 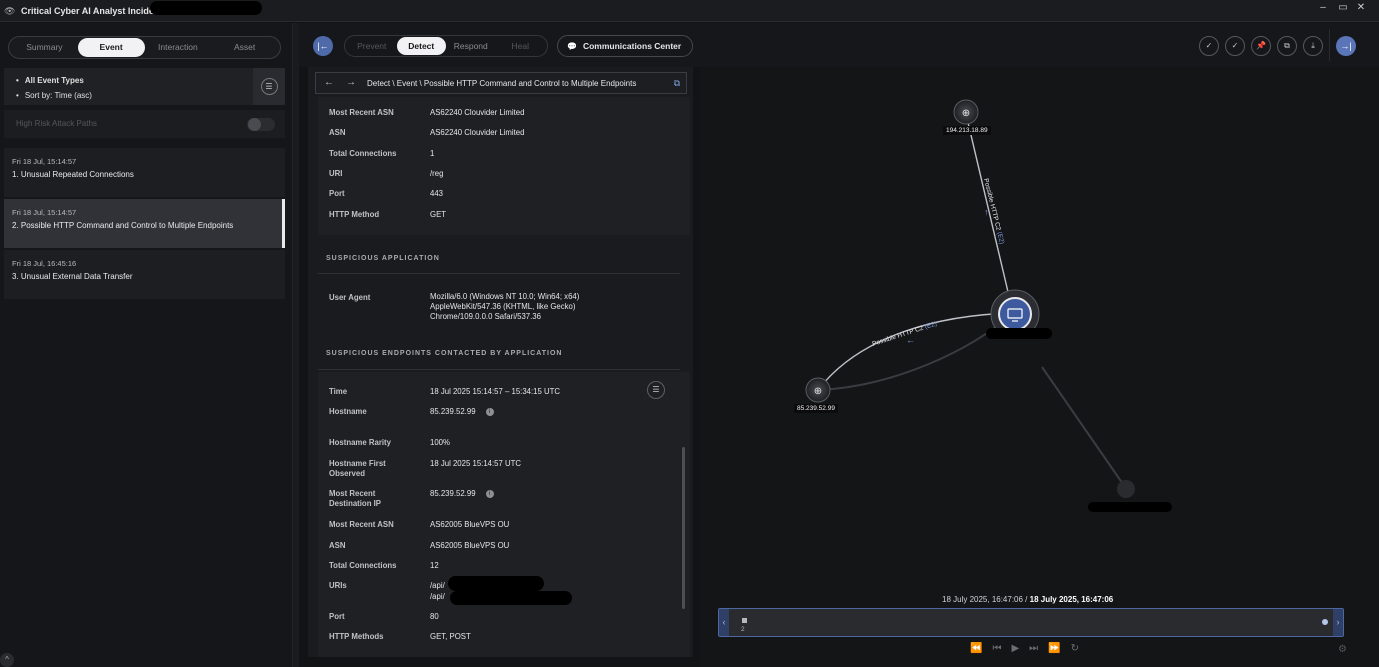 I want to click on timeline-bar: ‹ 2 ›, so click(x=1031, y=622).